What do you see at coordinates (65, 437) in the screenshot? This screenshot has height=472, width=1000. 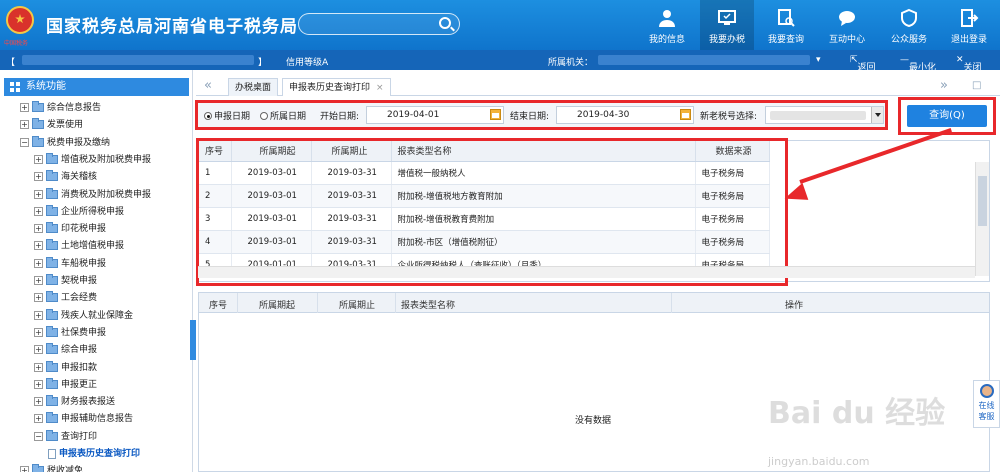 I see `sidebar-item: − 查询打印` at bounding box center [65, 437].